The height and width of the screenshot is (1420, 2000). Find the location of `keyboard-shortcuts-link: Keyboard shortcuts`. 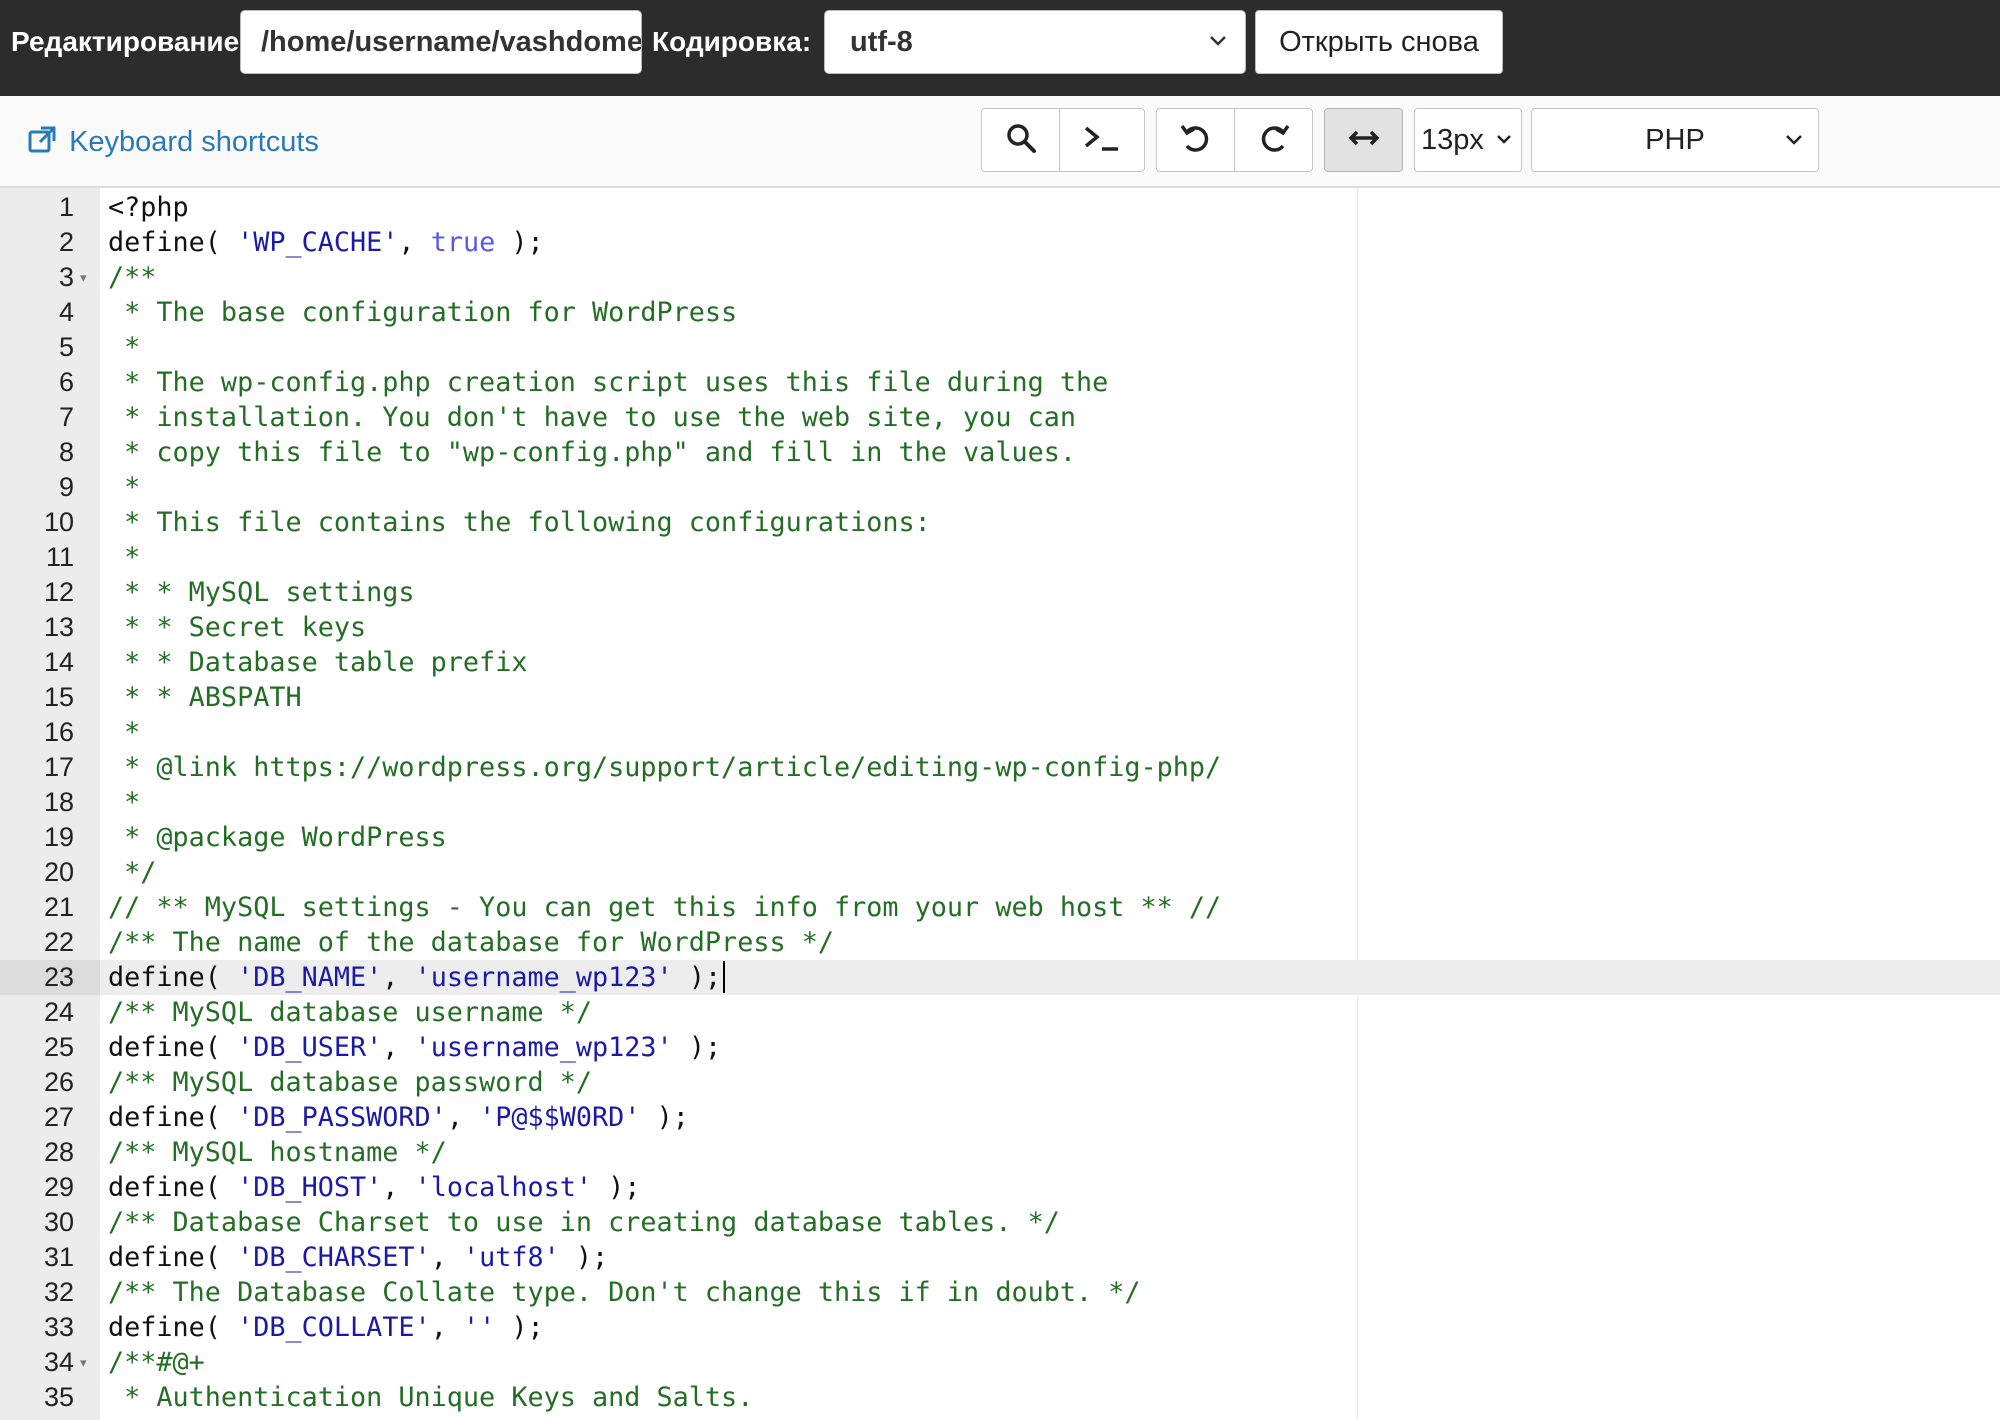

keyboard-shortcuts-link: Keyboard shortcuts is located at coordinates (173, 142).